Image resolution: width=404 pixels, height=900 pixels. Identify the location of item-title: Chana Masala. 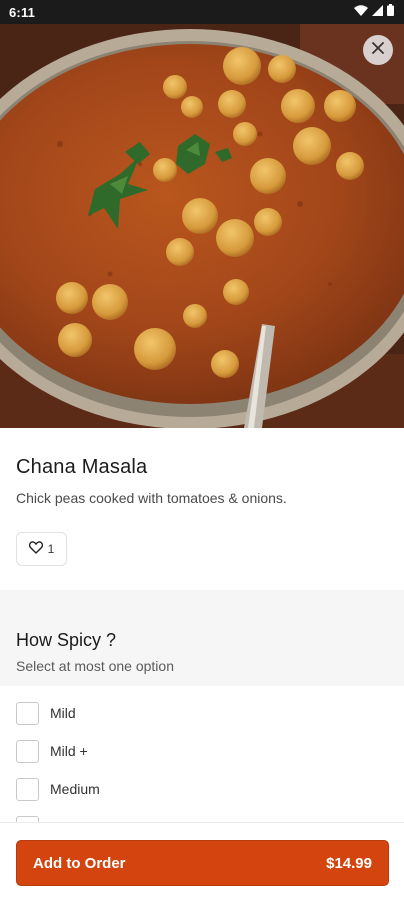
(82, 467).